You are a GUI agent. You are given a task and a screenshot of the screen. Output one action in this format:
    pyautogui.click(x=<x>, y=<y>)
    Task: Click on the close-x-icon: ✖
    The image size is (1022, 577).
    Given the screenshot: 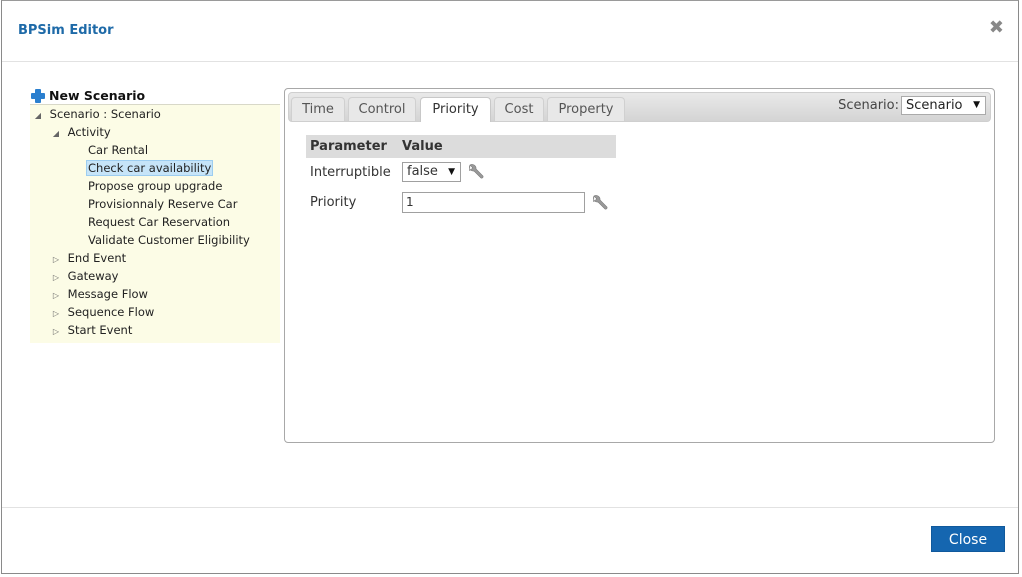 What is the action you would take?
    pyautogui.click(x=996, y=28)
    